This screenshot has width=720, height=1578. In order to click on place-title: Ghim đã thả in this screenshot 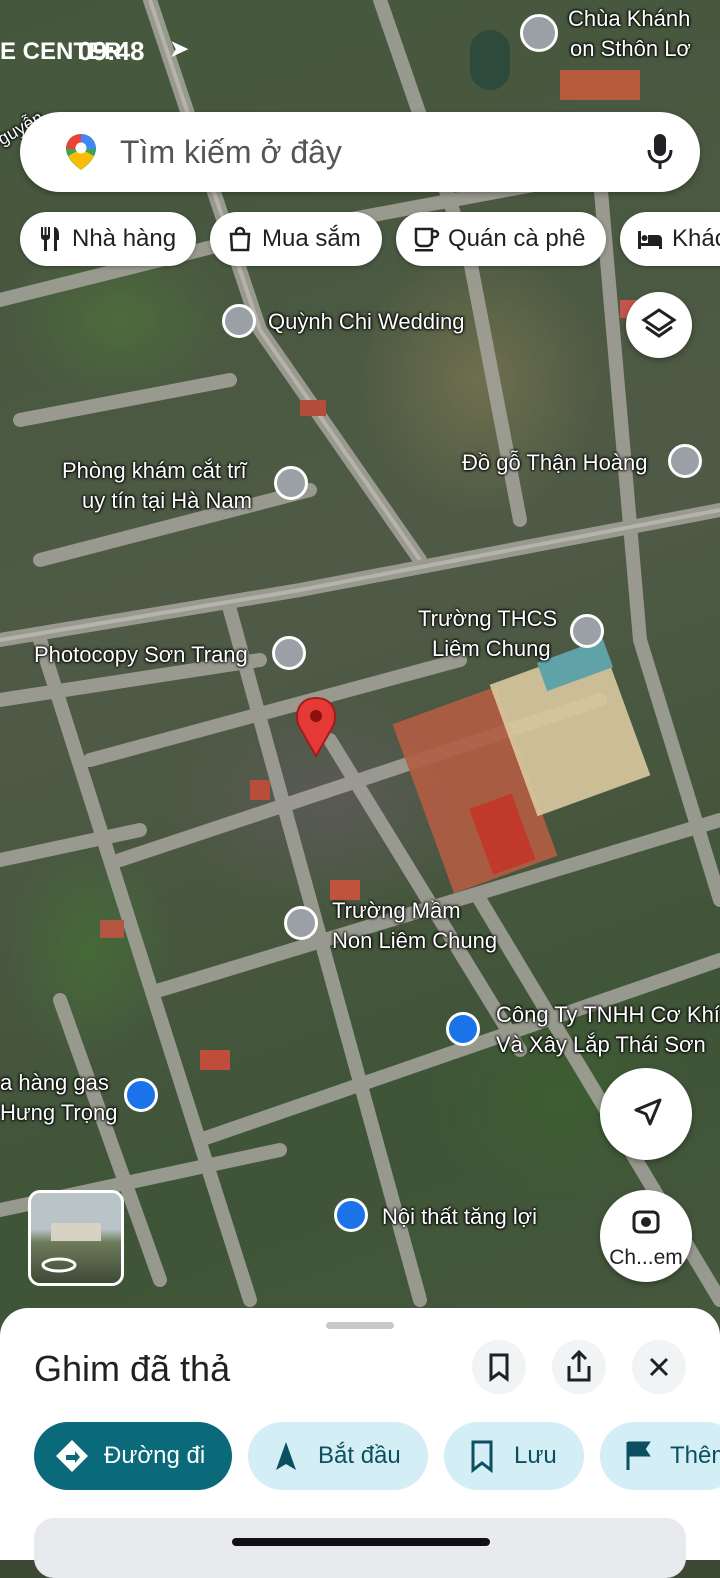, I will do `click(132, 1368)`.